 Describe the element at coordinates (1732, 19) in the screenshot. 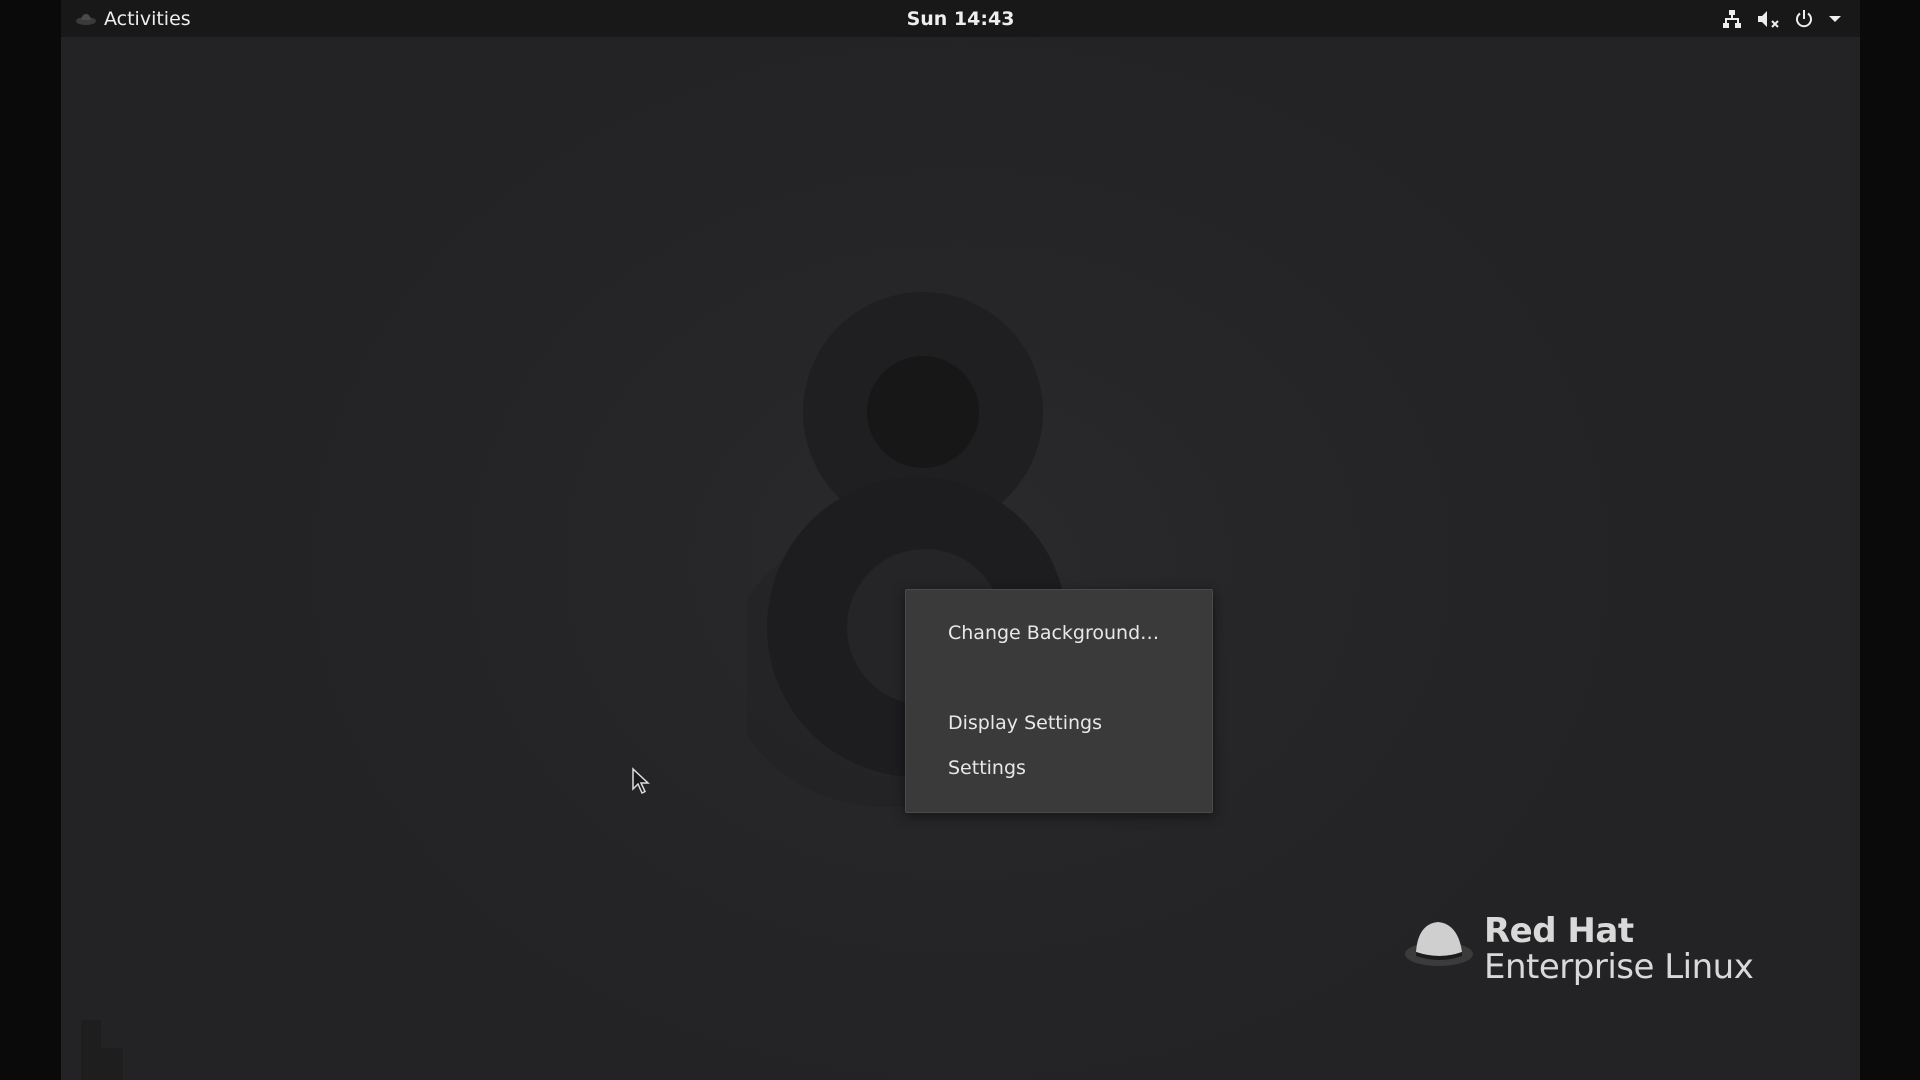

I see `network-wired-icon` at that location.